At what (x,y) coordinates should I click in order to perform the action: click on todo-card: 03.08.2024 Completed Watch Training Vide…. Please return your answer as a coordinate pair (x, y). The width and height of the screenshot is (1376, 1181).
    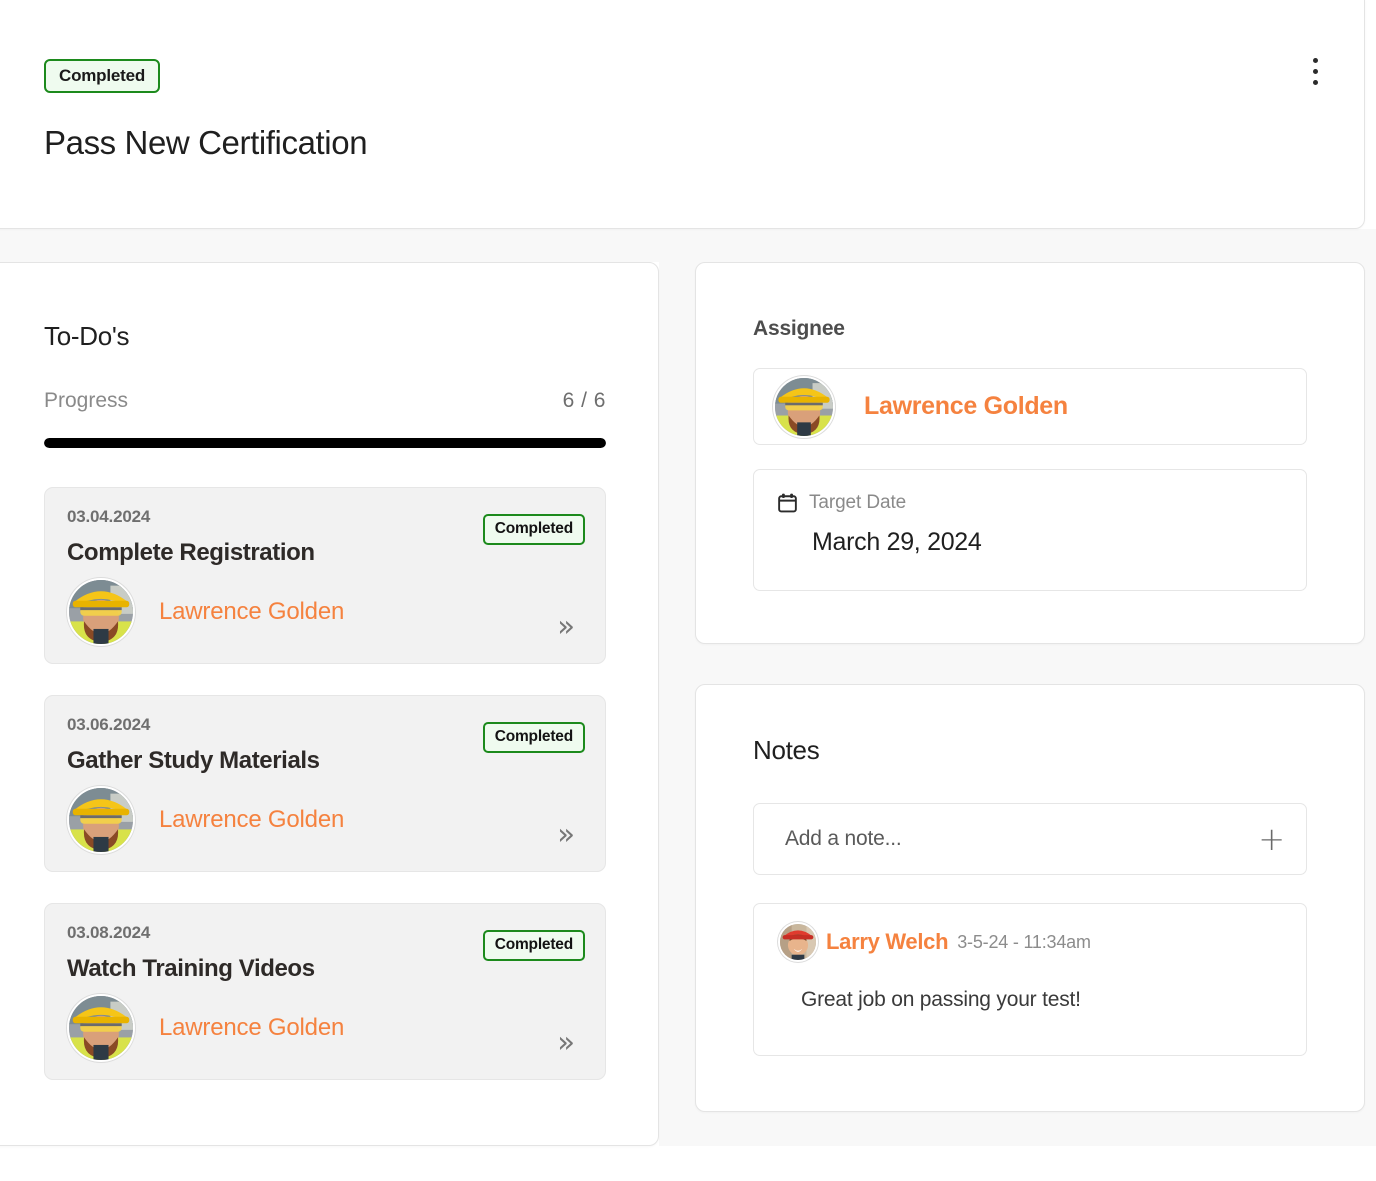
    Looking at the image, I should click on (325, 991).